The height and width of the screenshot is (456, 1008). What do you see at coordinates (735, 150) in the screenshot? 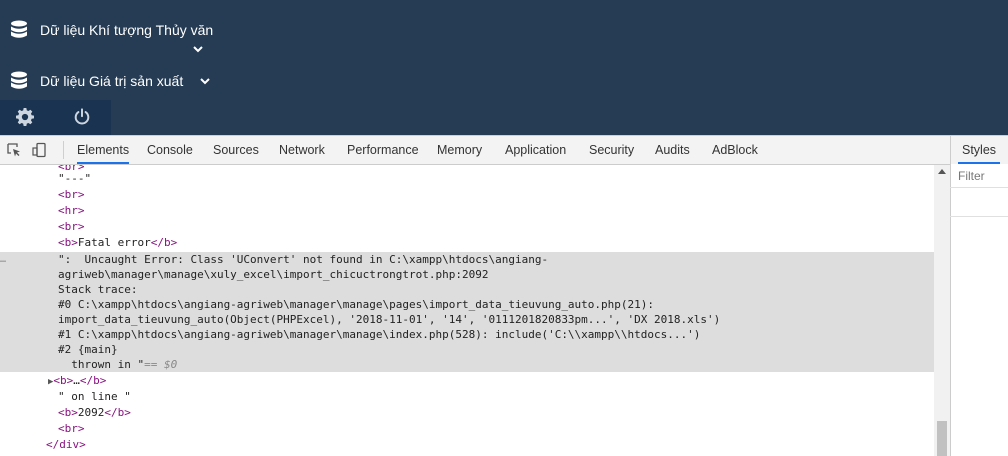
I see `tab-adblock: AdBlock` at bounding box center [735, 150].